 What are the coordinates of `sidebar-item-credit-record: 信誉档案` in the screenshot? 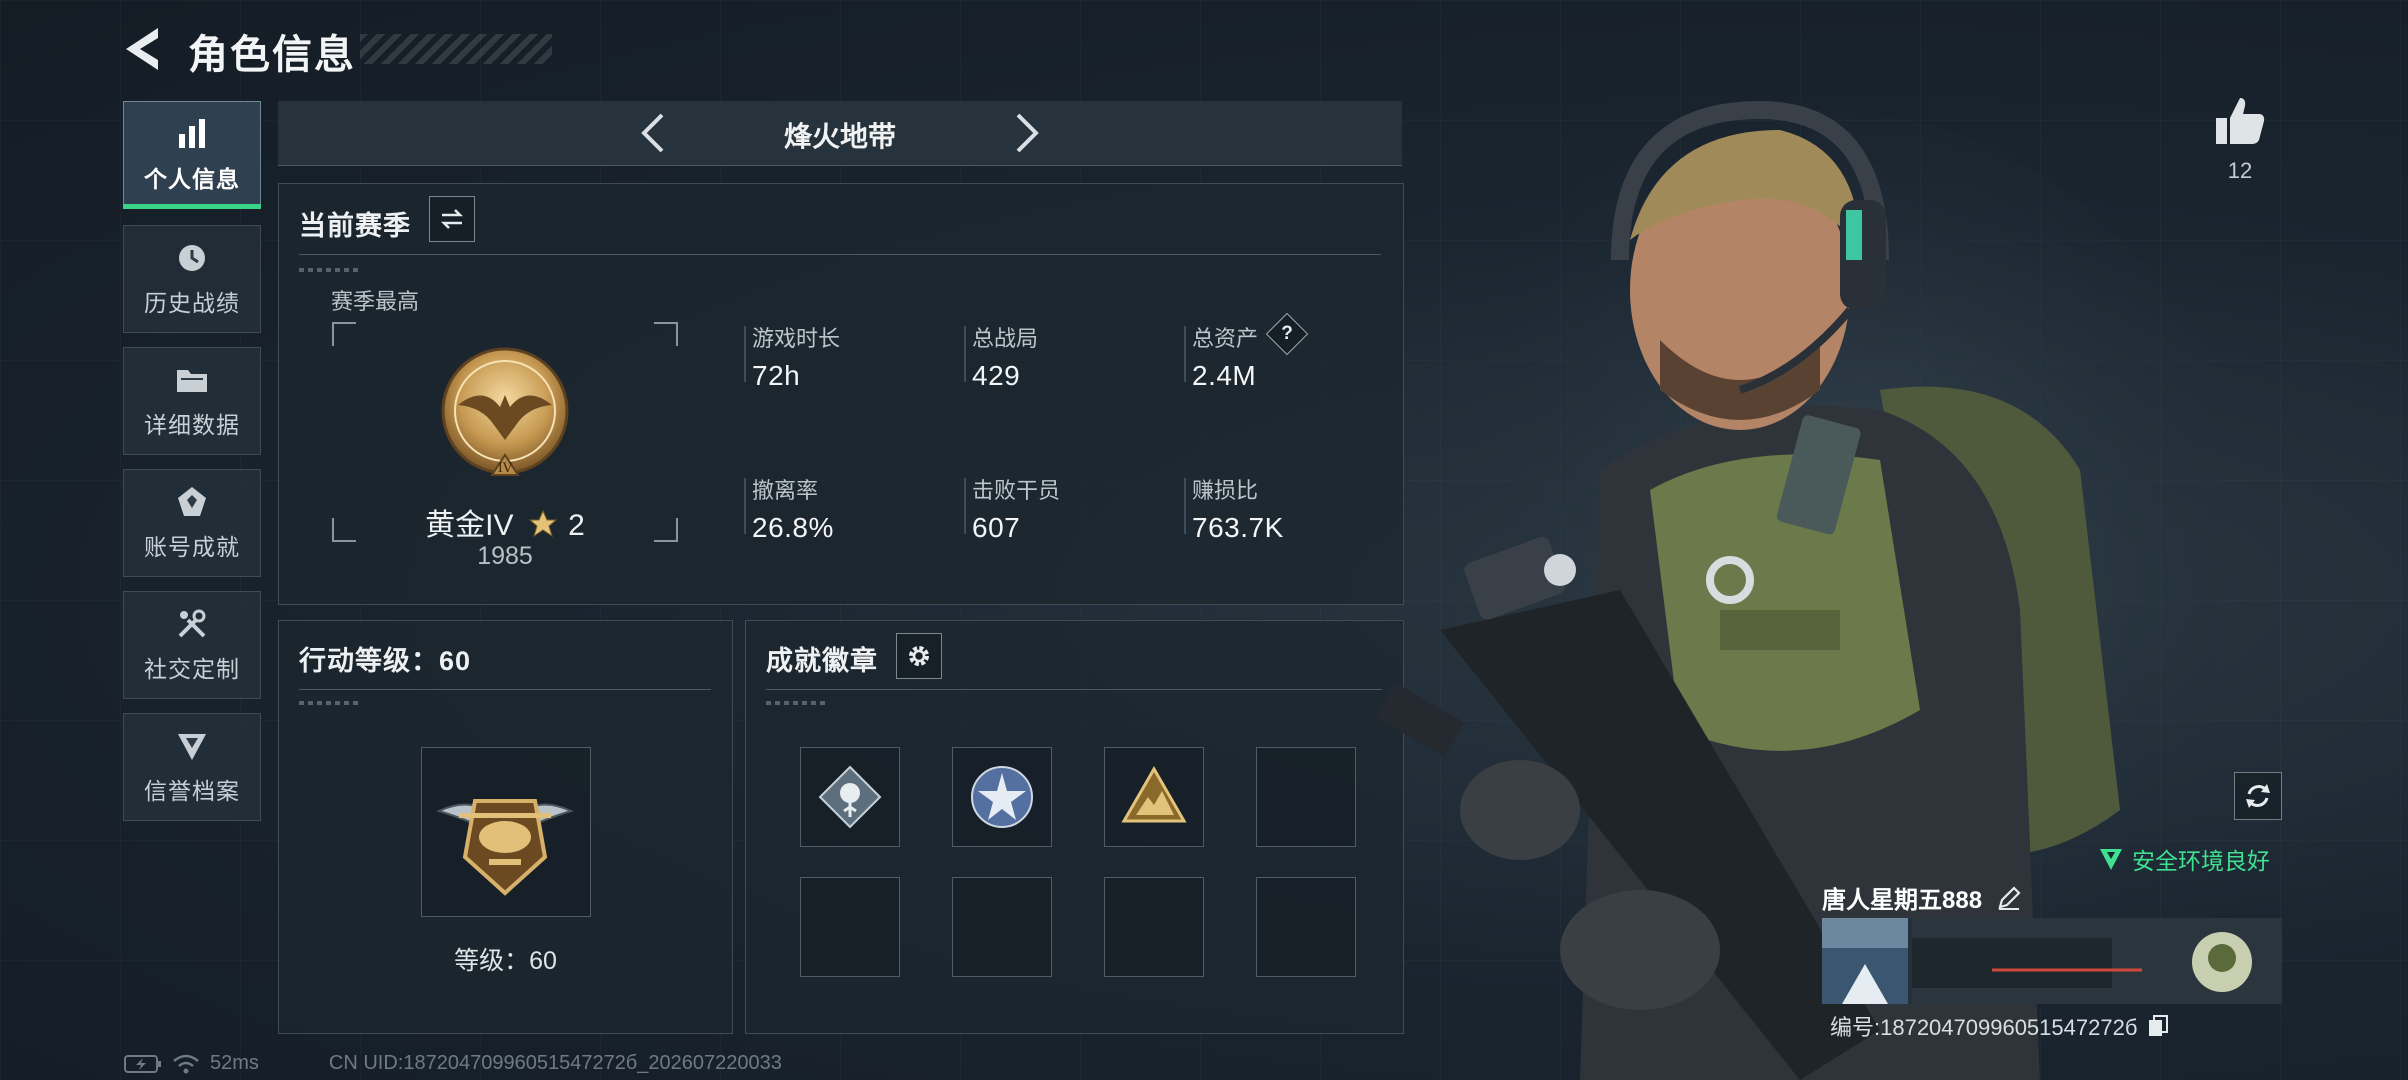 It's located at (192, 767).